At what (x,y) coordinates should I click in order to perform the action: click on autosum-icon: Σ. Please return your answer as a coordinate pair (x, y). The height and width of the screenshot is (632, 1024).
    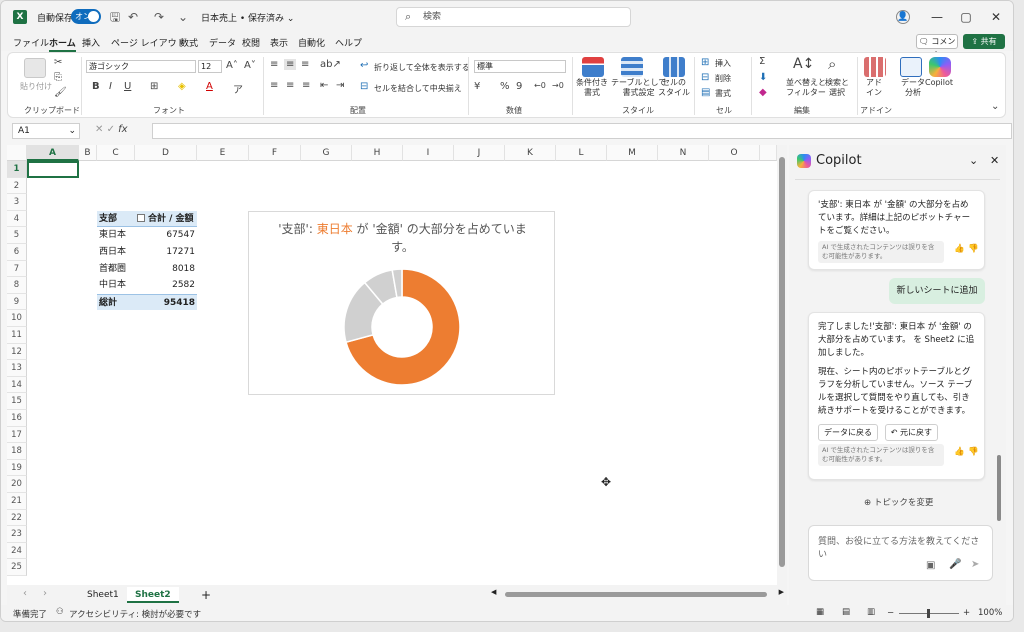
    Looking at the image, I should click on (762, 61).